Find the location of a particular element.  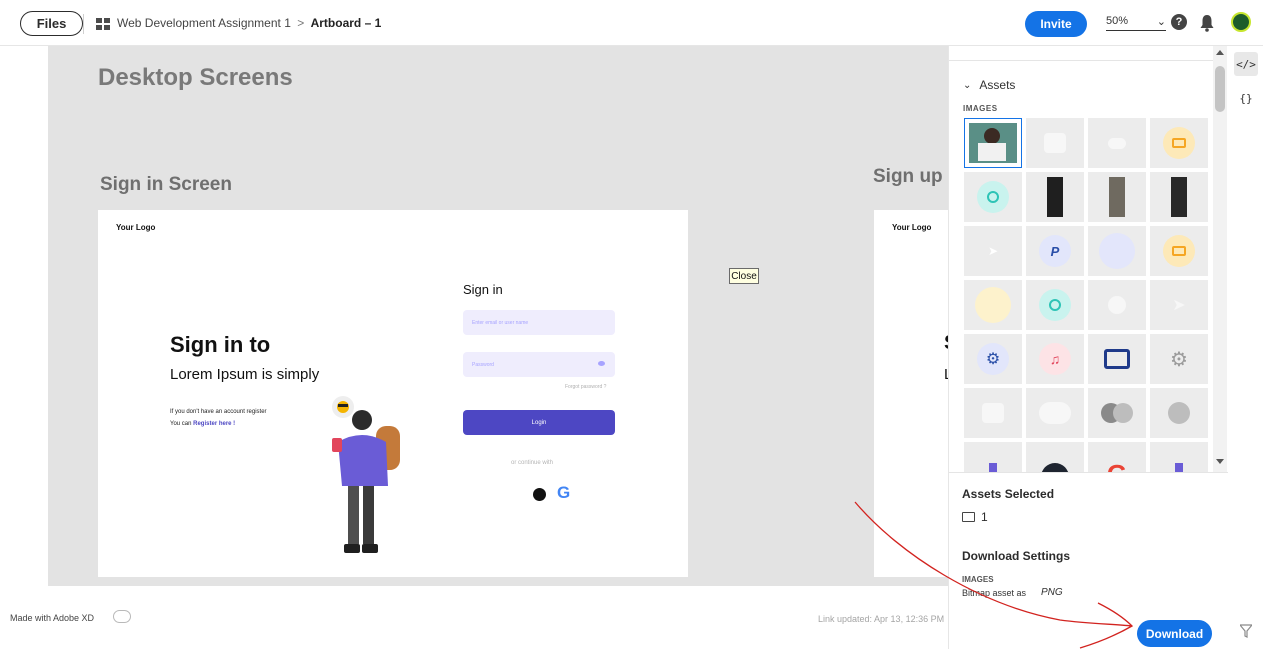

scroll-down-icon is located at coordinates (1220, 461).